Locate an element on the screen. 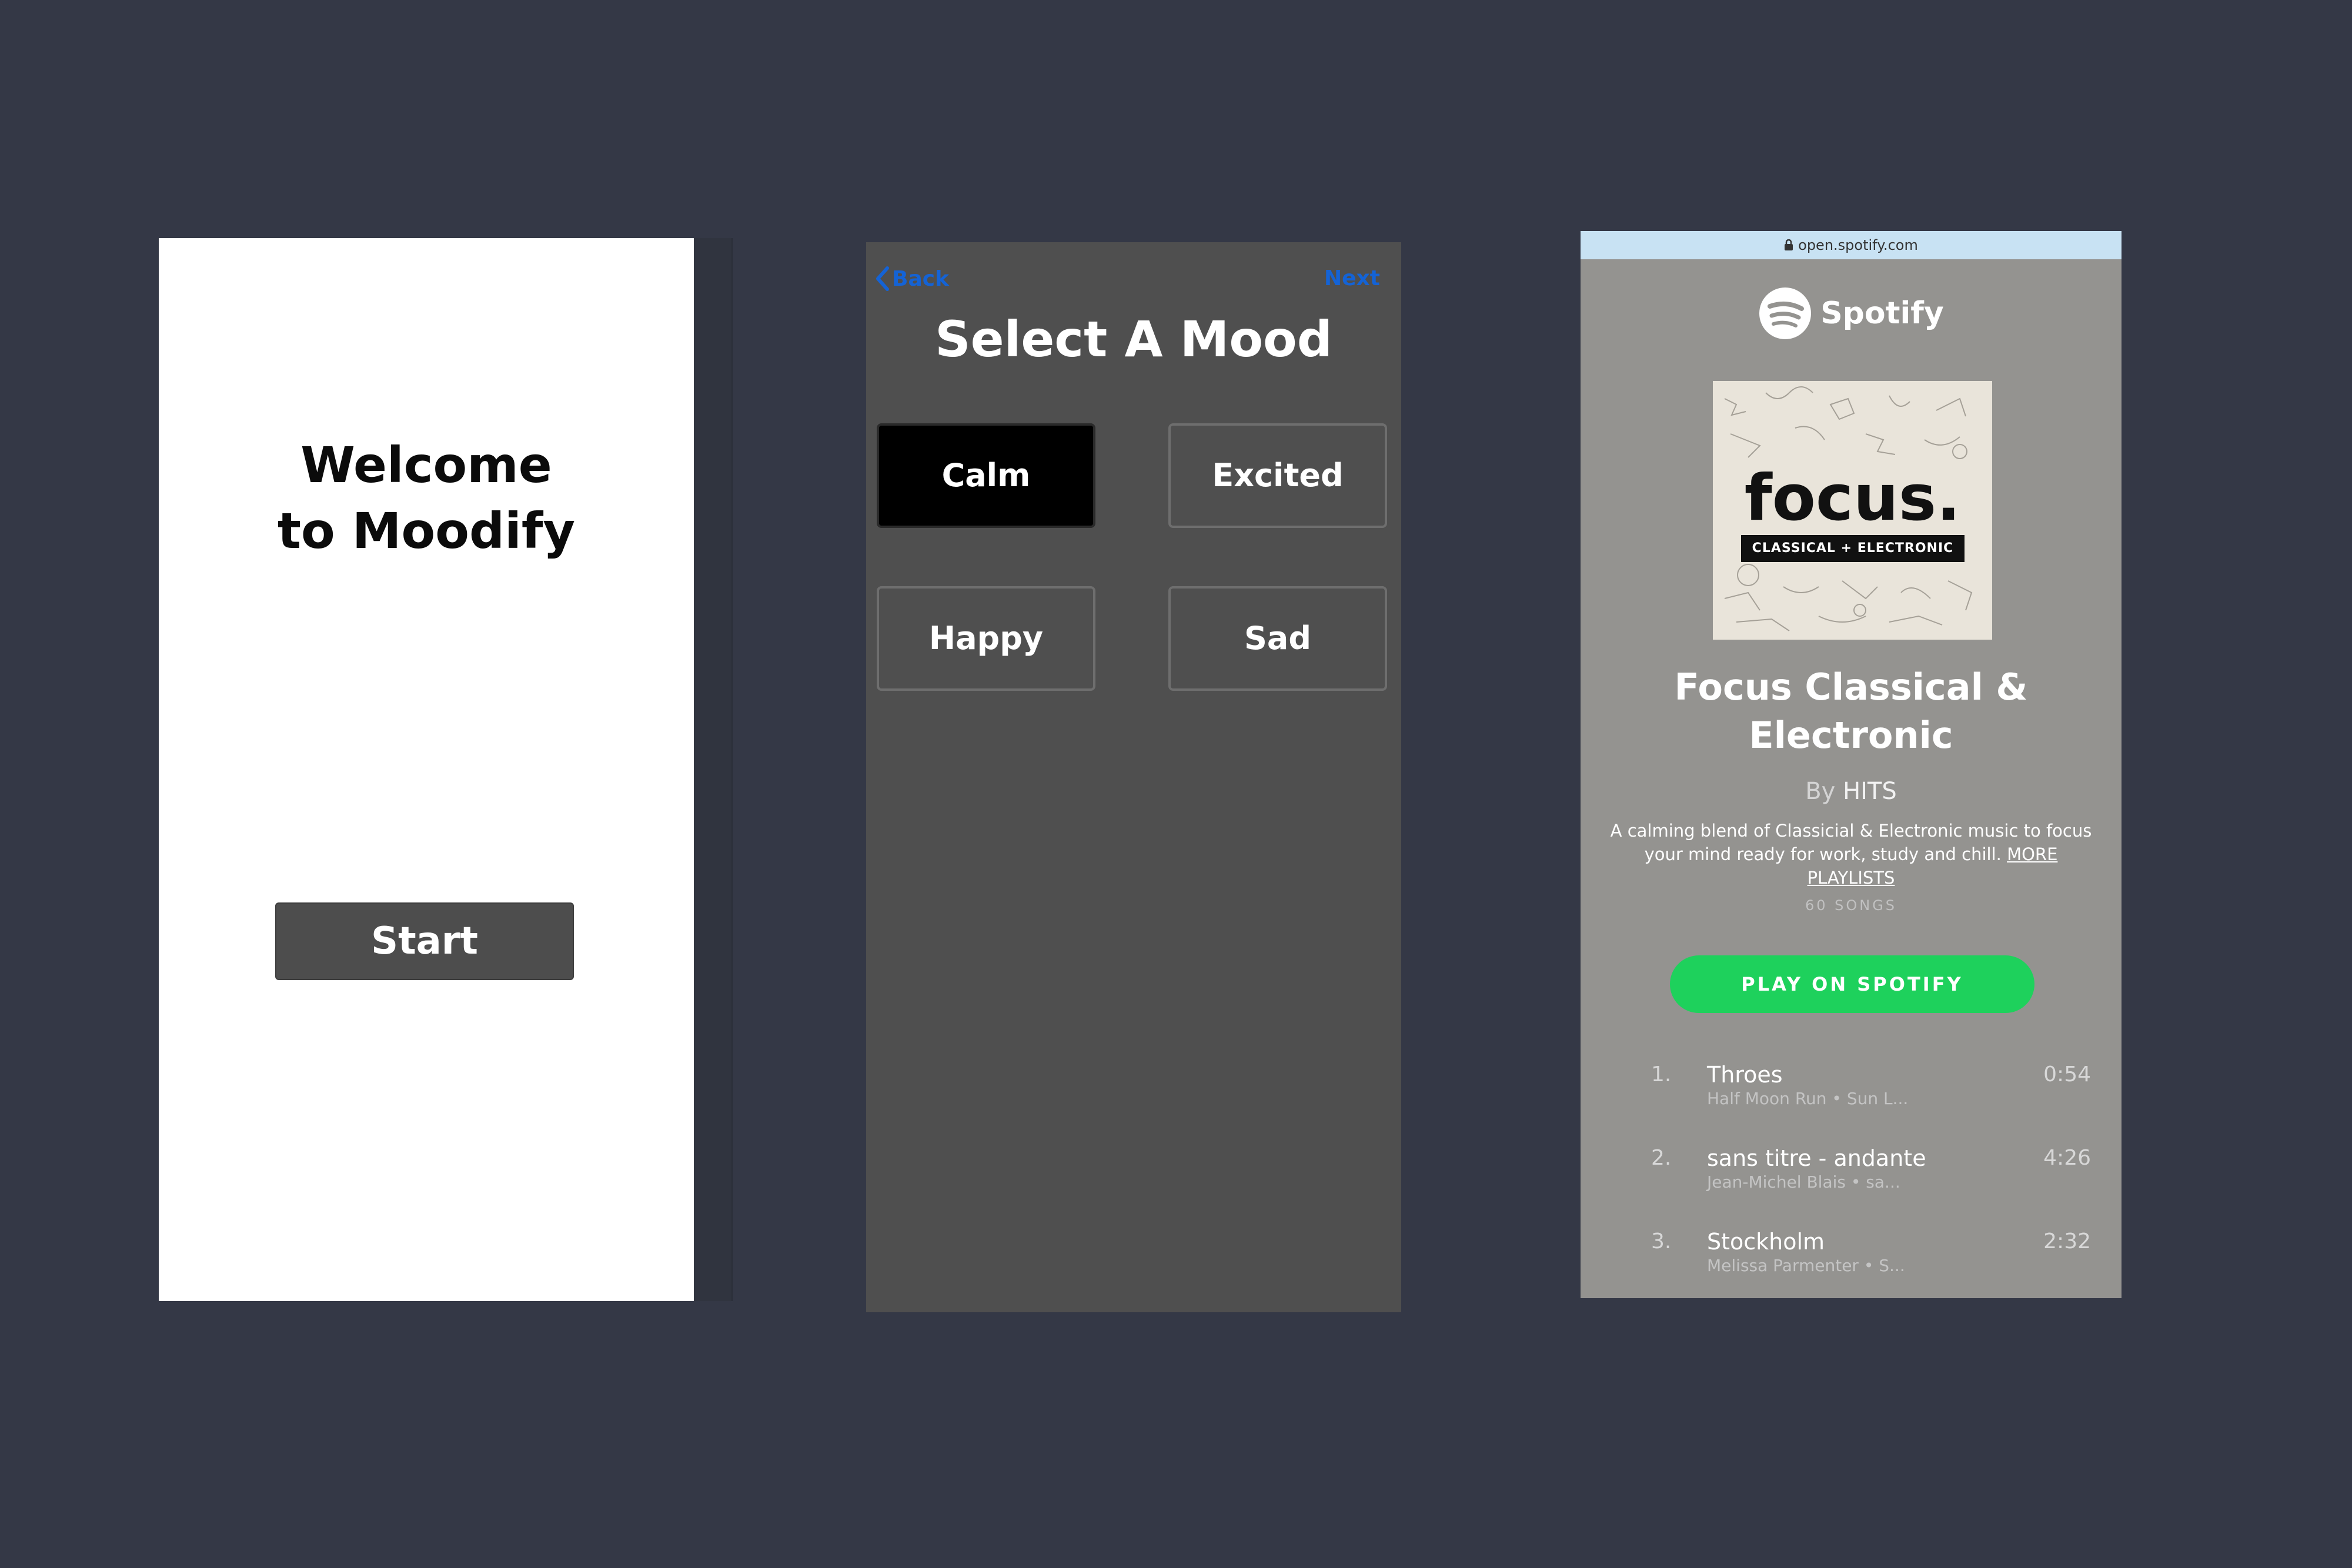 This screenshot has width=2352, height=1568. playlist-title-line2: Electronic is located at coordinates (1851, 736).